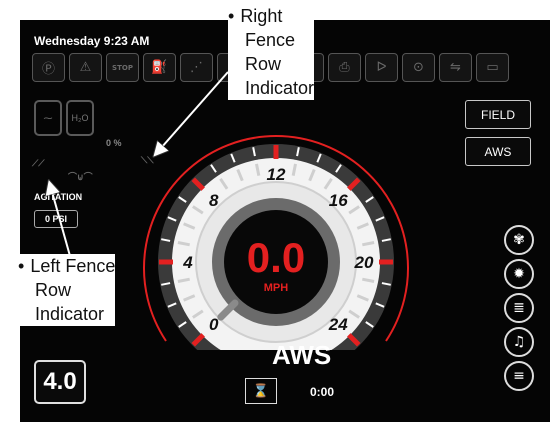  Describe the element at coordinates (322, 392) in the screenshot. I see `timer-value: 0:00` at that location.